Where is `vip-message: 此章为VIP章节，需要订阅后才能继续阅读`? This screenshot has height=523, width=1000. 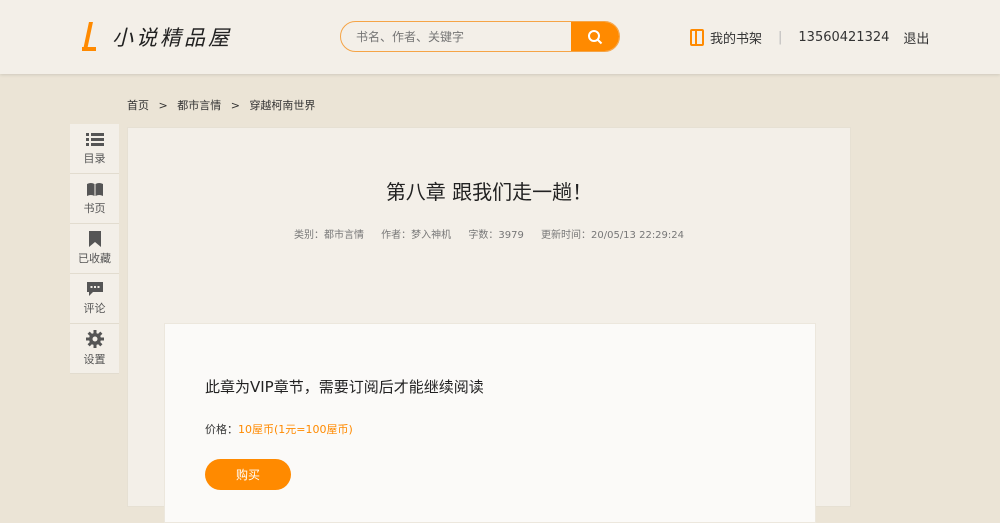 vip-message: 此章为VIP章节，需要订阅后才能继续阅读 is located at coordinates (344, 387).